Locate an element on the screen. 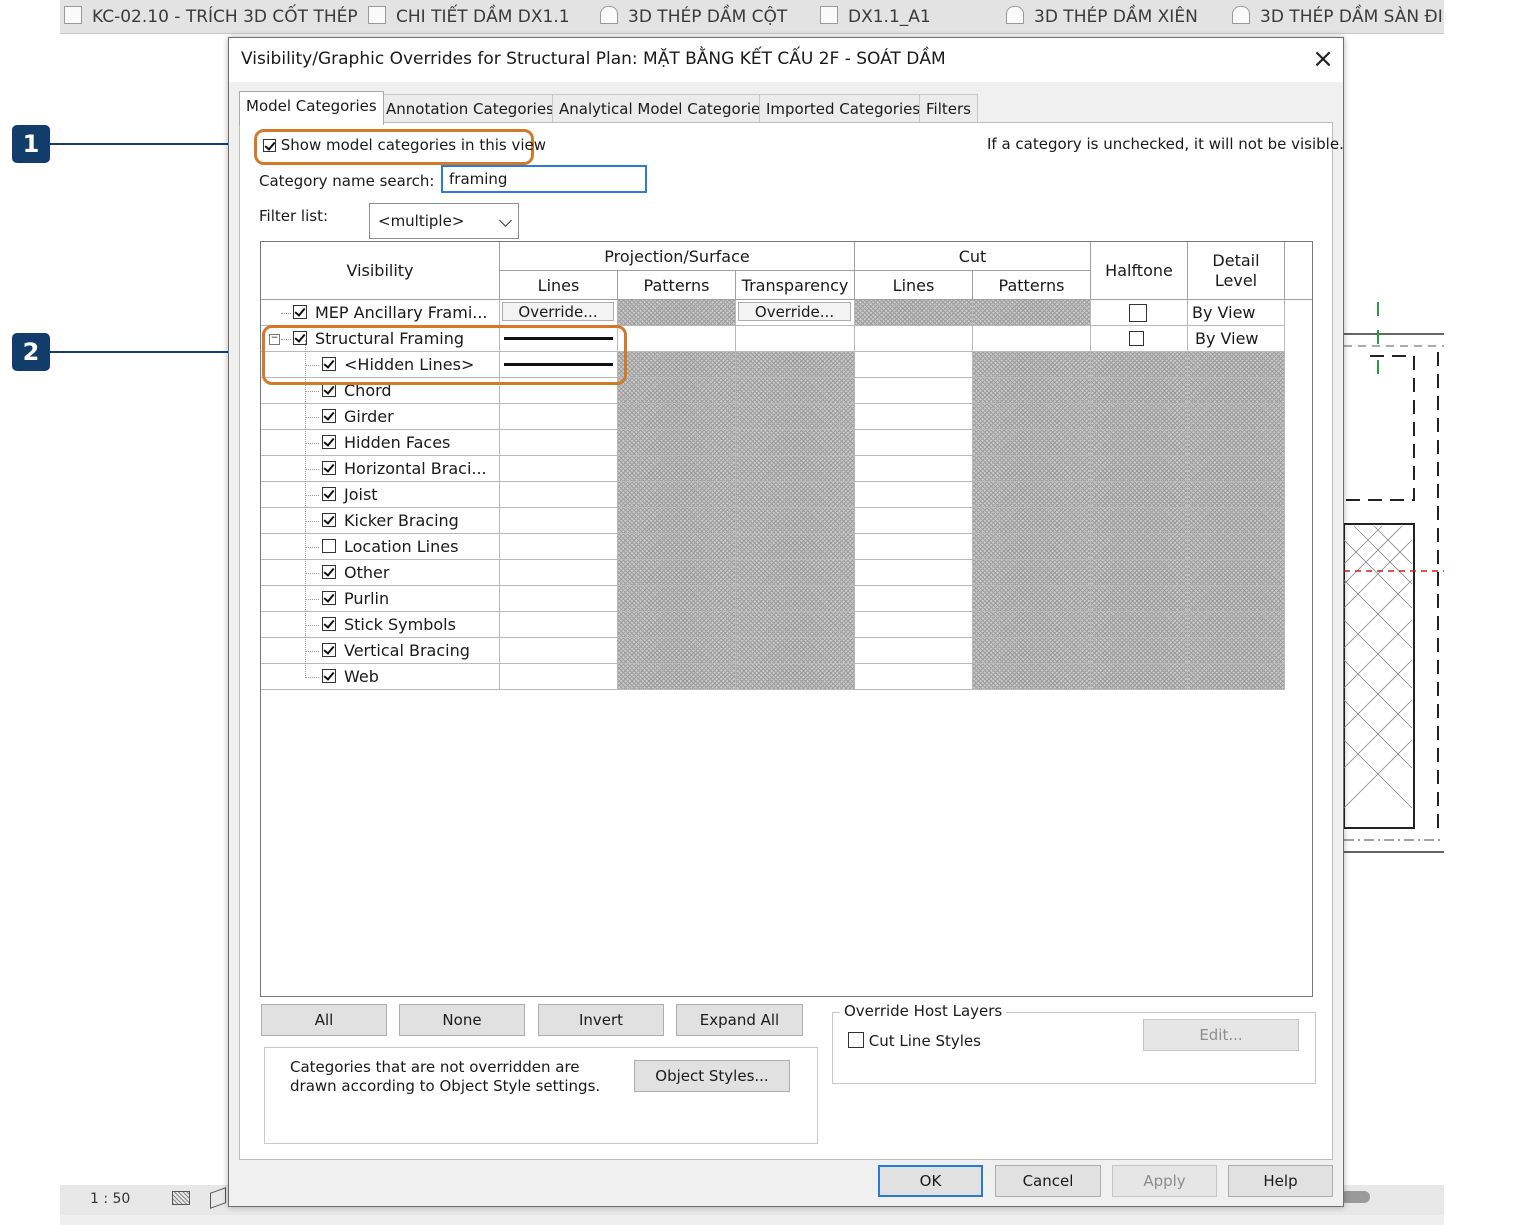  show-model-categories-check is located at coordinates (269, 145).